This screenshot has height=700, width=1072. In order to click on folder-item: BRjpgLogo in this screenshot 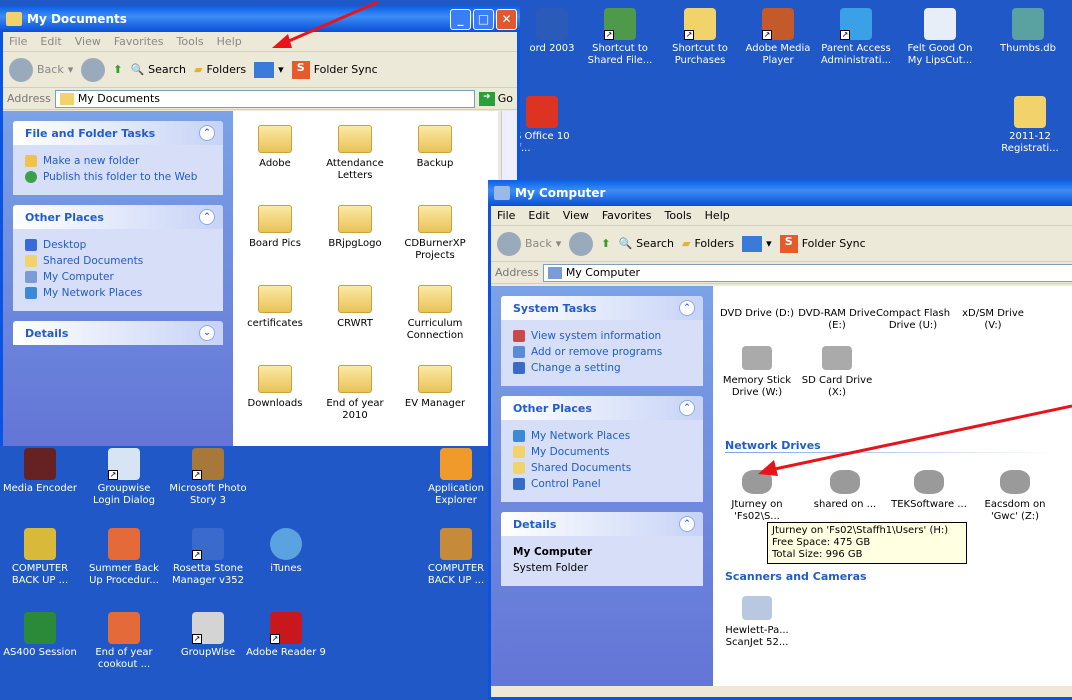, I will do `click(355, 227)`.